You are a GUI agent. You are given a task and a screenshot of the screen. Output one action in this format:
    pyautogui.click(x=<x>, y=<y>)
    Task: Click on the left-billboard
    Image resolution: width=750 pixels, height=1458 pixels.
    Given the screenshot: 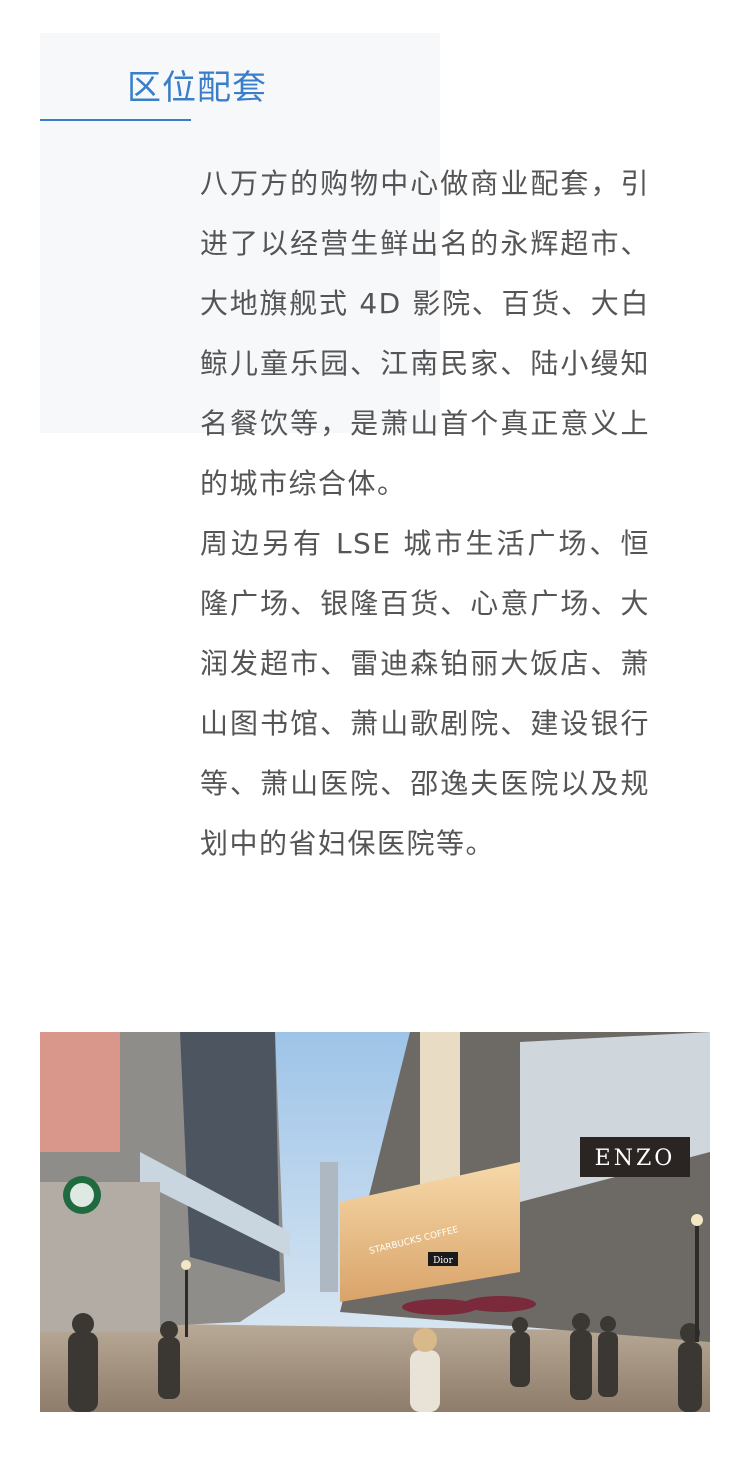 What is the action you would take?
    pyautogui.click(x=80, y=1092)
    